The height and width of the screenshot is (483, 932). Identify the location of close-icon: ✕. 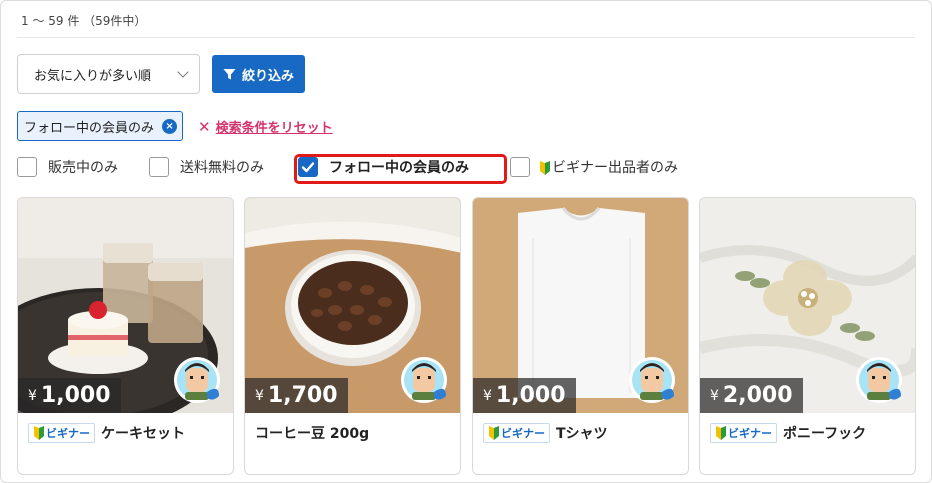
(204, 126).